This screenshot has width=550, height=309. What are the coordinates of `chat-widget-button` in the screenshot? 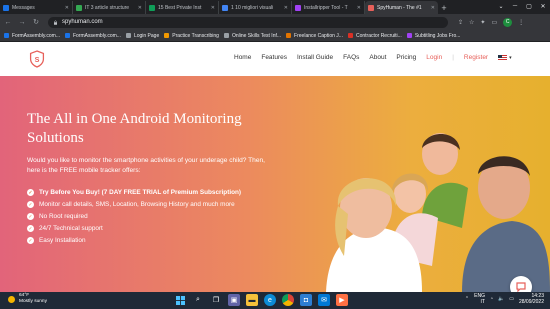 It's located at (521, 284).